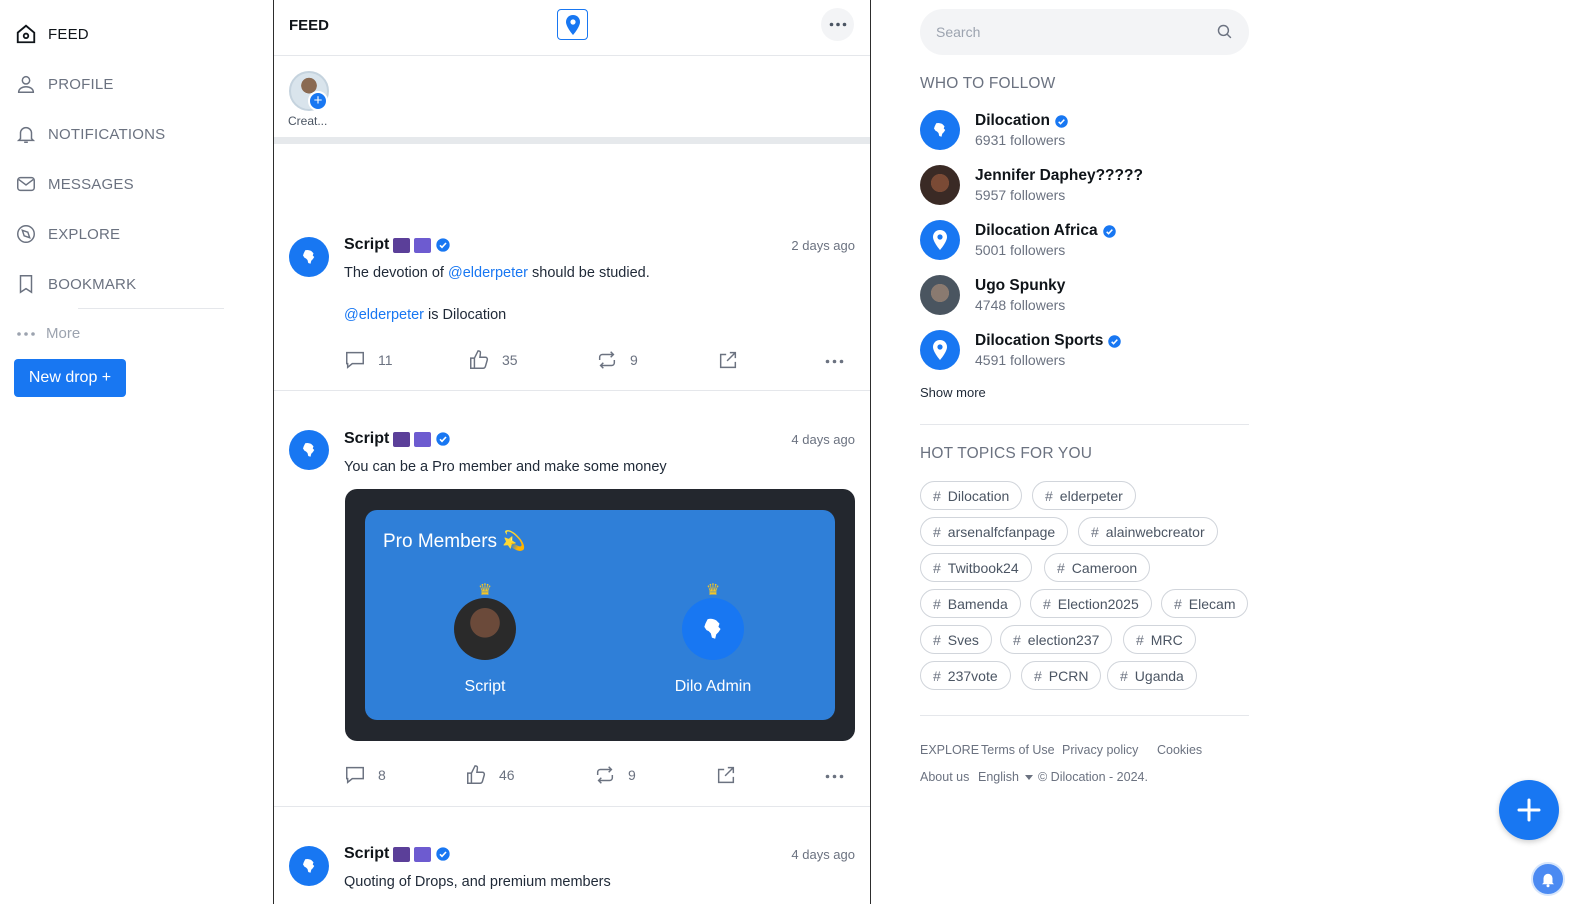  What do you see at coordinates (423, 439) in the screenshot?
I see `aquarius-emoji-icon` at bounding box center [423, 439].